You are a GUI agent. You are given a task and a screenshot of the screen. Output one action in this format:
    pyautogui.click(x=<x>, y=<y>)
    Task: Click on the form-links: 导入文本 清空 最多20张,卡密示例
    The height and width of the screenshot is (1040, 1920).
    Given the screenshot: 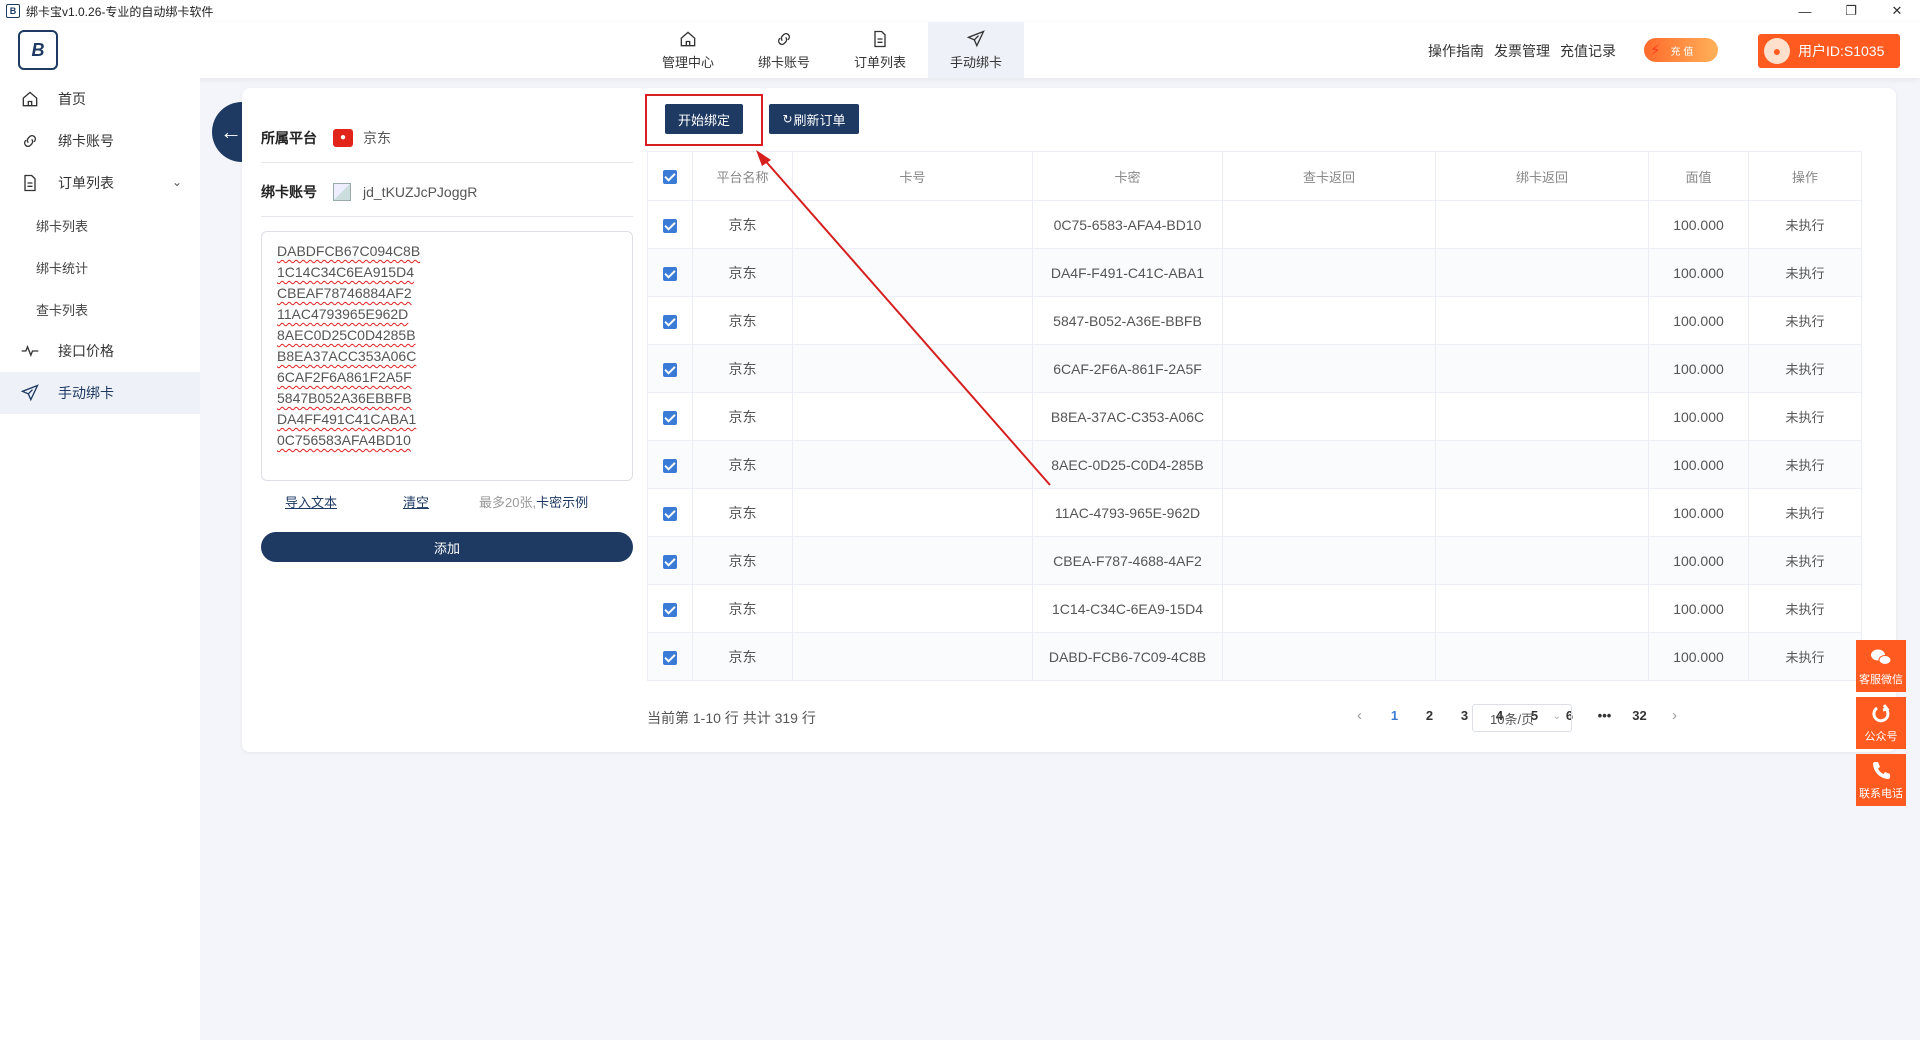 What is the action you would take?
    pyautogui.click(x=447, y=502)
    